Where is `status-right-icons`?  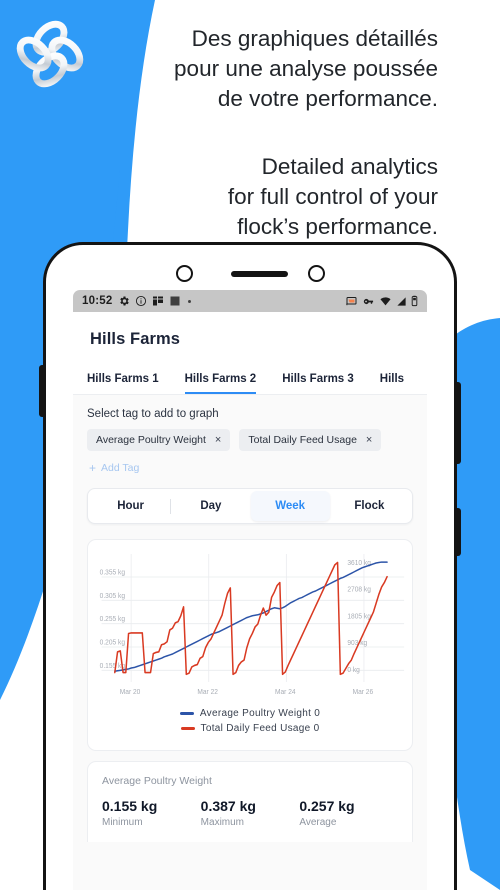
status-right-icons is located at coordinates (381, 301).